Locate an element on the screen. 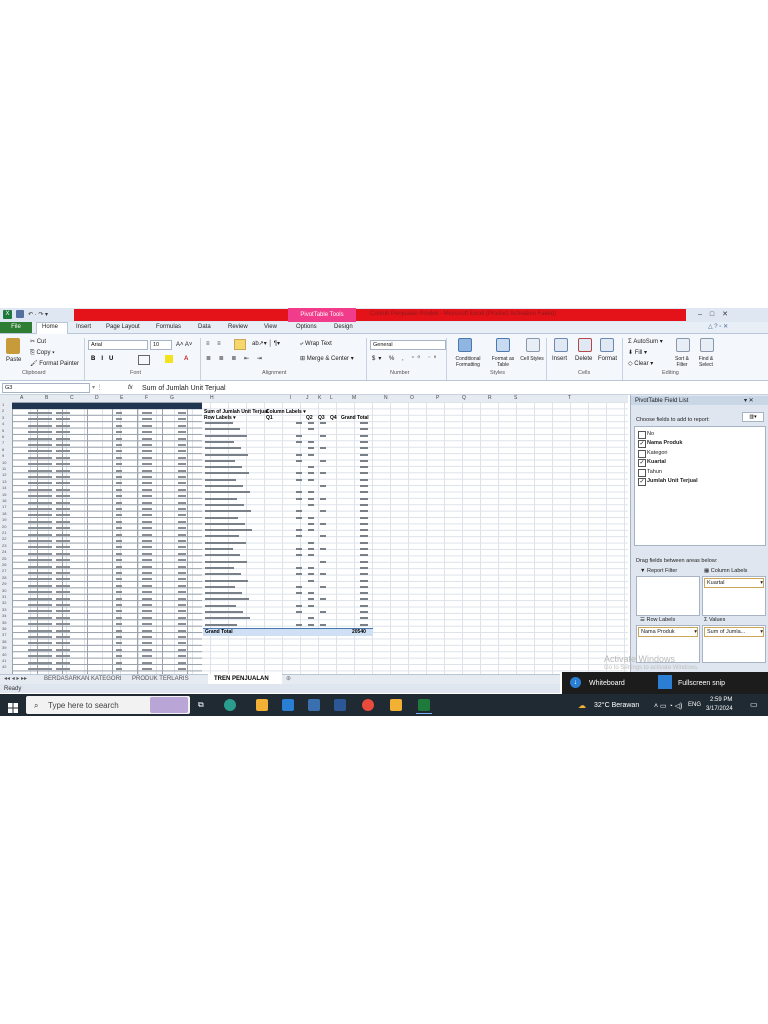  row-header: 8 is located at coordinates (3, 449).